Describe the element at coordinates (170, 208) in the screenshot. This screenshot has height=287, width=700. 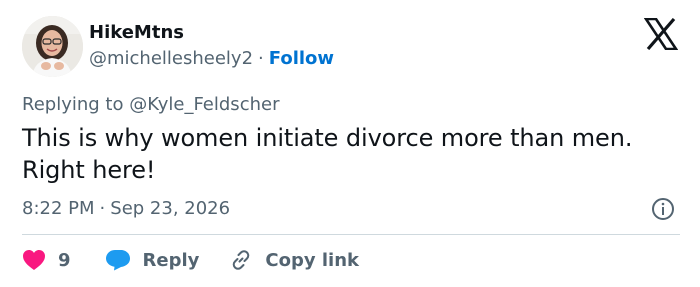
I see `tweet-date: Sep 23, 2026` at that location.